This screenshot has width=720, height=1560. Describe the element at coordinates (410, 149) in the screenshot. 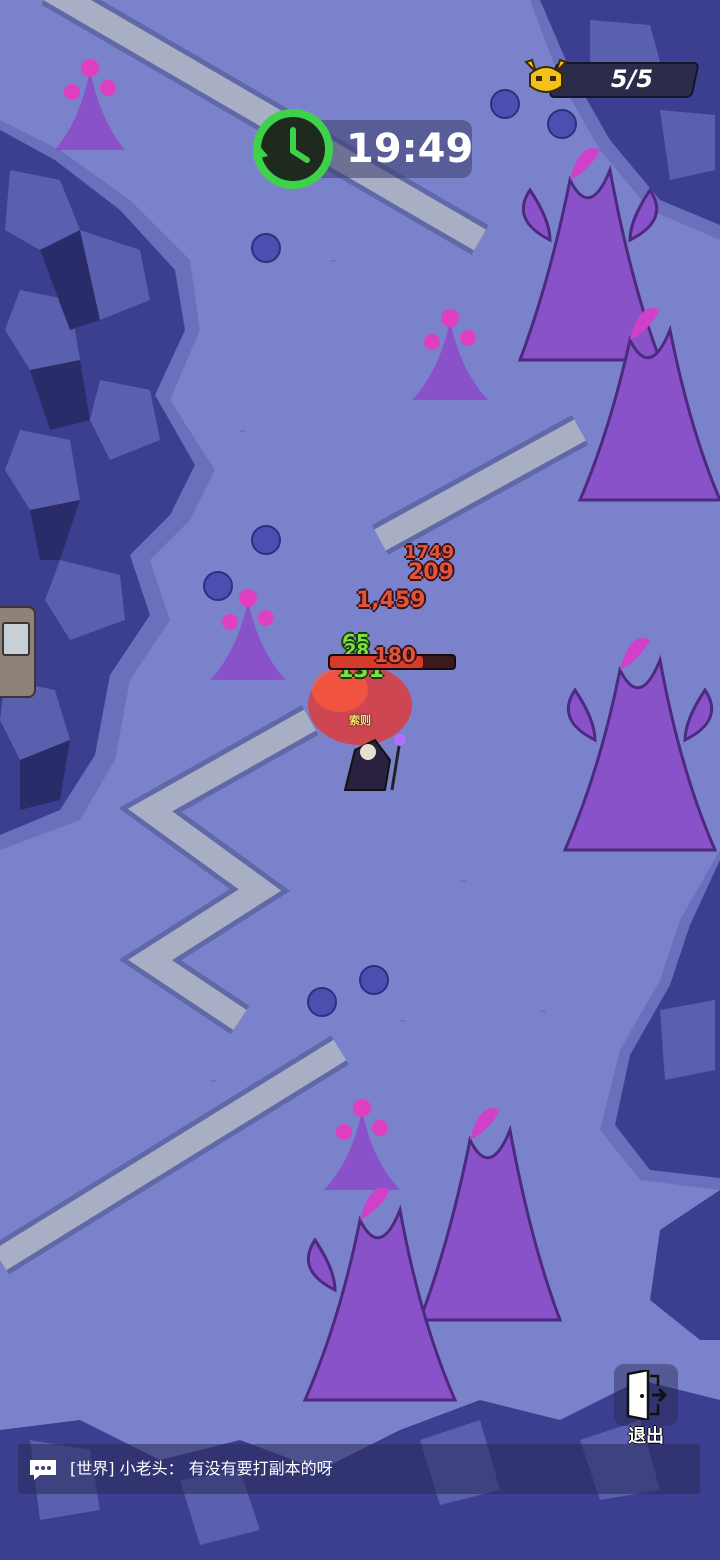

I see `timer-text: 19:49` at that location.